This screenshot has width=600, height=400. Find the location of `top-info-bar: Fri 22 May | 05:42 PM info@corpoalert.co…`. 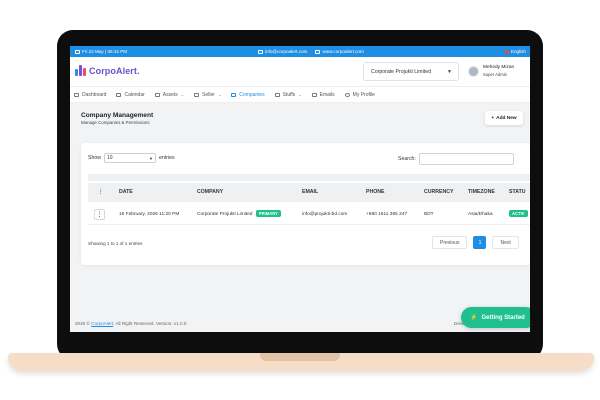

top-info-bar: Fri 22 May | 05:42 PM info@corpoalert.co… is located at coordinates (300, 51).